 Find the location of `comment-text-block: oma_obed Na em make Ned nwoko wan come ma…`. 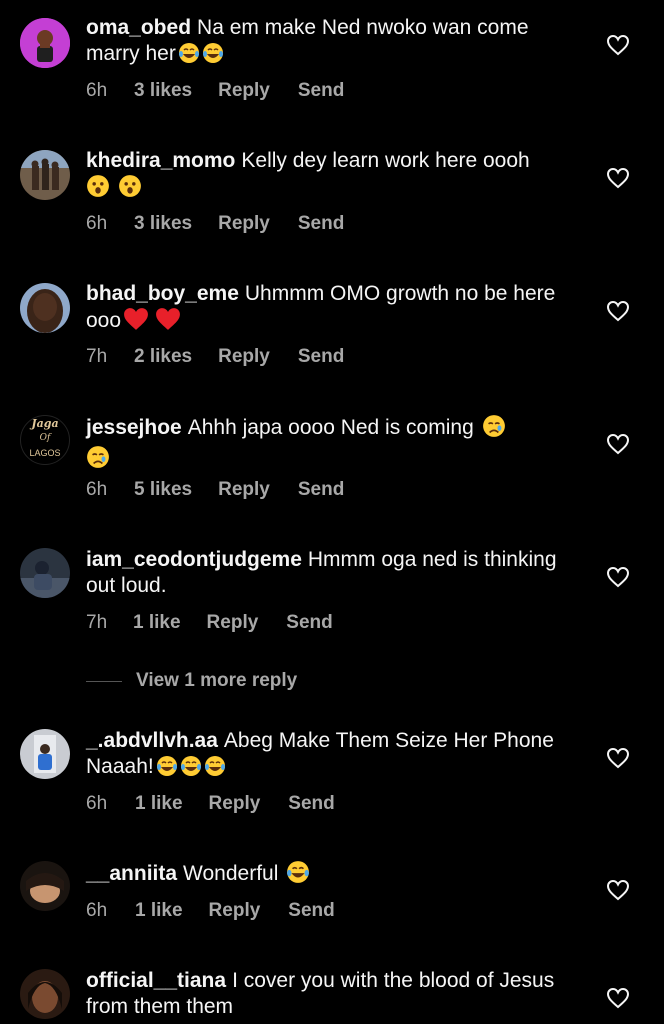

comment-text-block: oma_obed Na em make Ned nwoko wan come ma… is located at coordinates (331, 43).